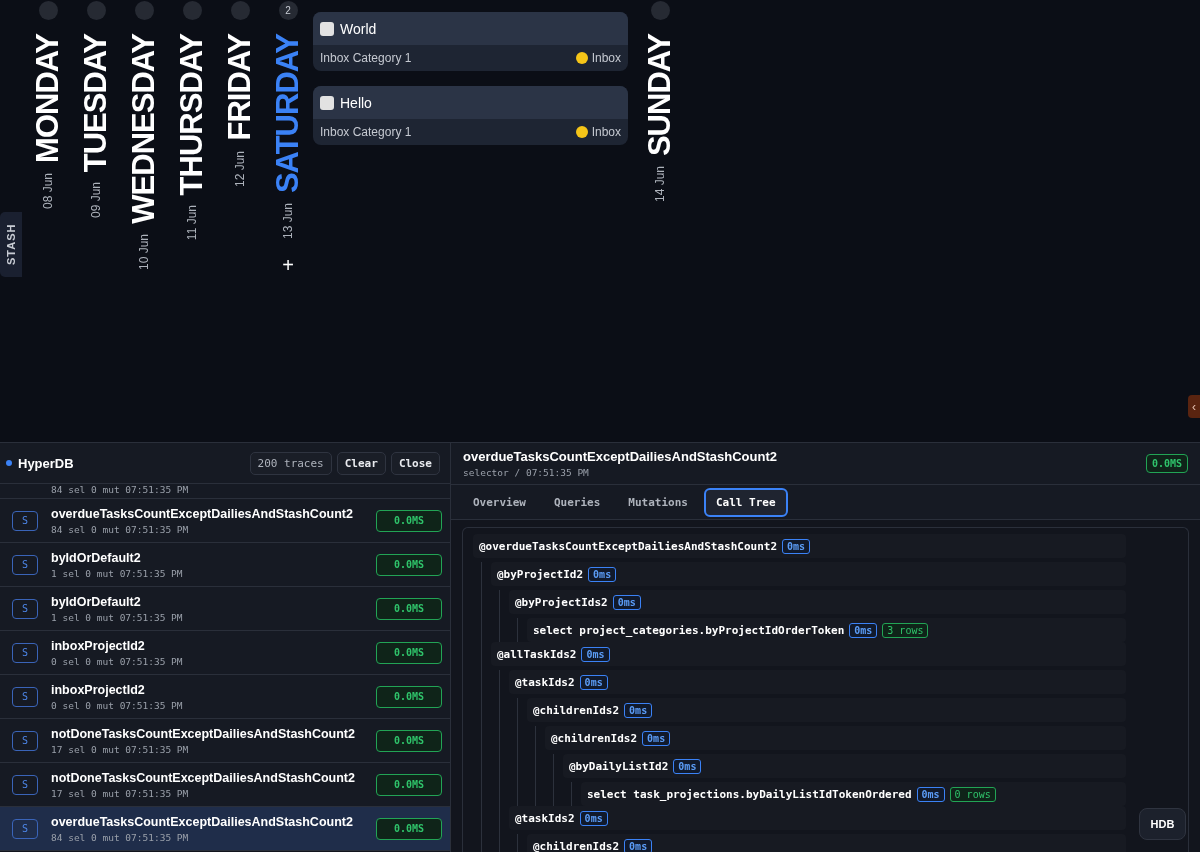 The height and width of the screenshot is (852, 1200). What do you see at coordinates (853, 794) in the screenshot?
I see `call-tree-node: select task_projections.byDailyListIdTokenOrdered 0ms 0 rows` at bounding box center [853, 794].